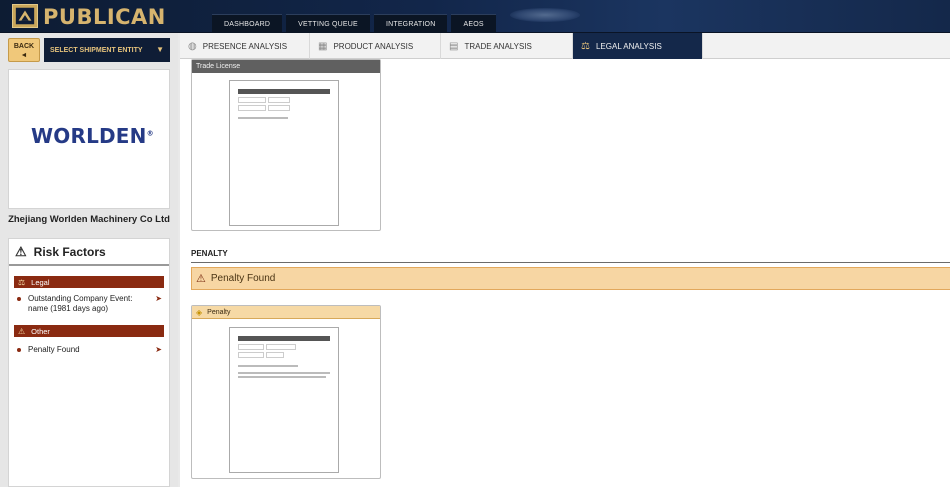 This screenshot has width=950, height=487. Describe the element at coordinates (96, 50) in the screenshot. I see `entity-select-label: SELECT SHIPMENT ENTITY` at that location.